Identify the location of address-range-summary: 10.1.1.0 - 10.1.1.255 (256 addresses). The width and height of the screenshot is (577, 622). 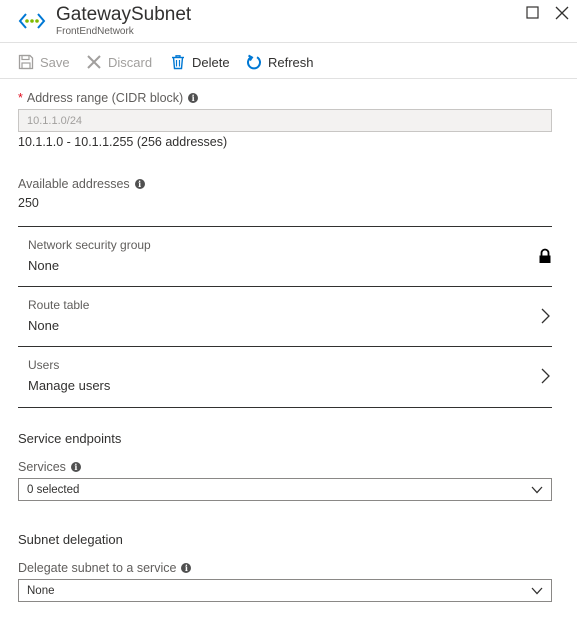
(123, 142).